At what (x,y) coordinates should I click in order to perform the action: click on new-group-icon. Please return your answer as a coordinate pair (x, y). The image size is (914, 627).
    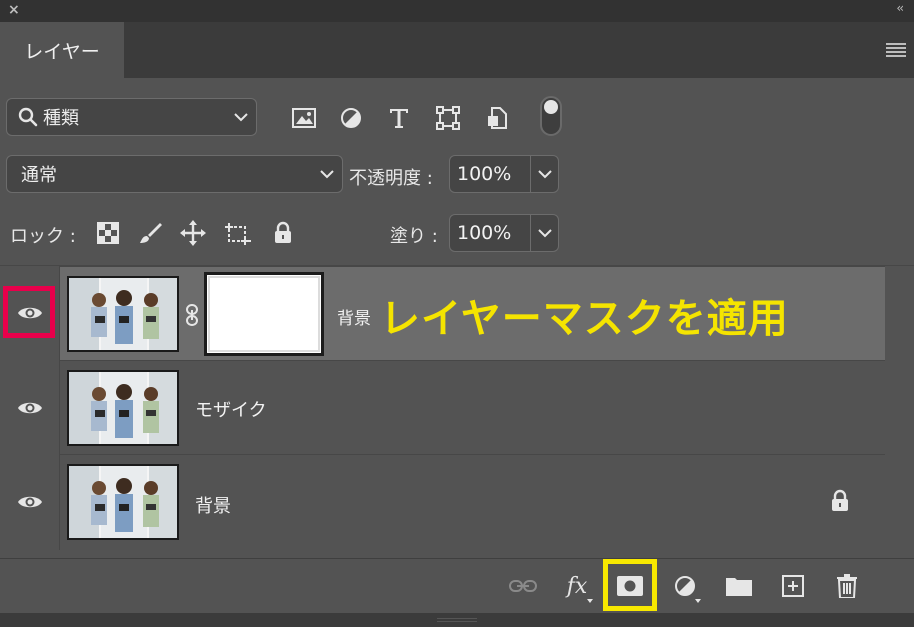
    Looking at the image, I should click on (739, 586).